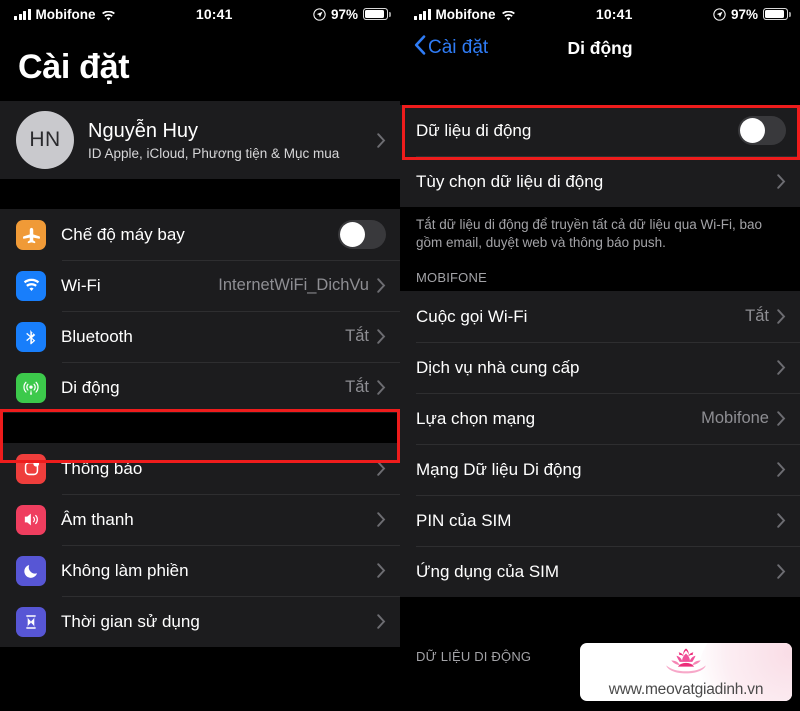 The image size is (800, 711). What do you see at coordinates (200, 285) in the screenshot?
I see `sidebar-item-wifi: Wi-Fi InternetWiFi_DichVu` at bounding box center [200, 285].